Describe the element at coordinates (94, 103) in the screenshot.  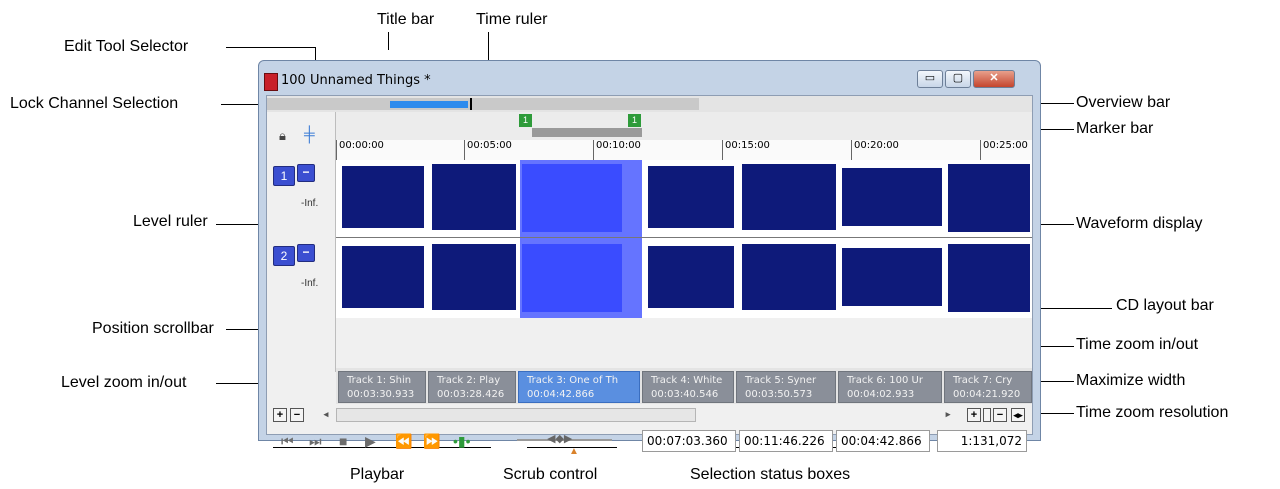
I see `callout-lock-channel-selection: Lock Channel Selection` at that location.